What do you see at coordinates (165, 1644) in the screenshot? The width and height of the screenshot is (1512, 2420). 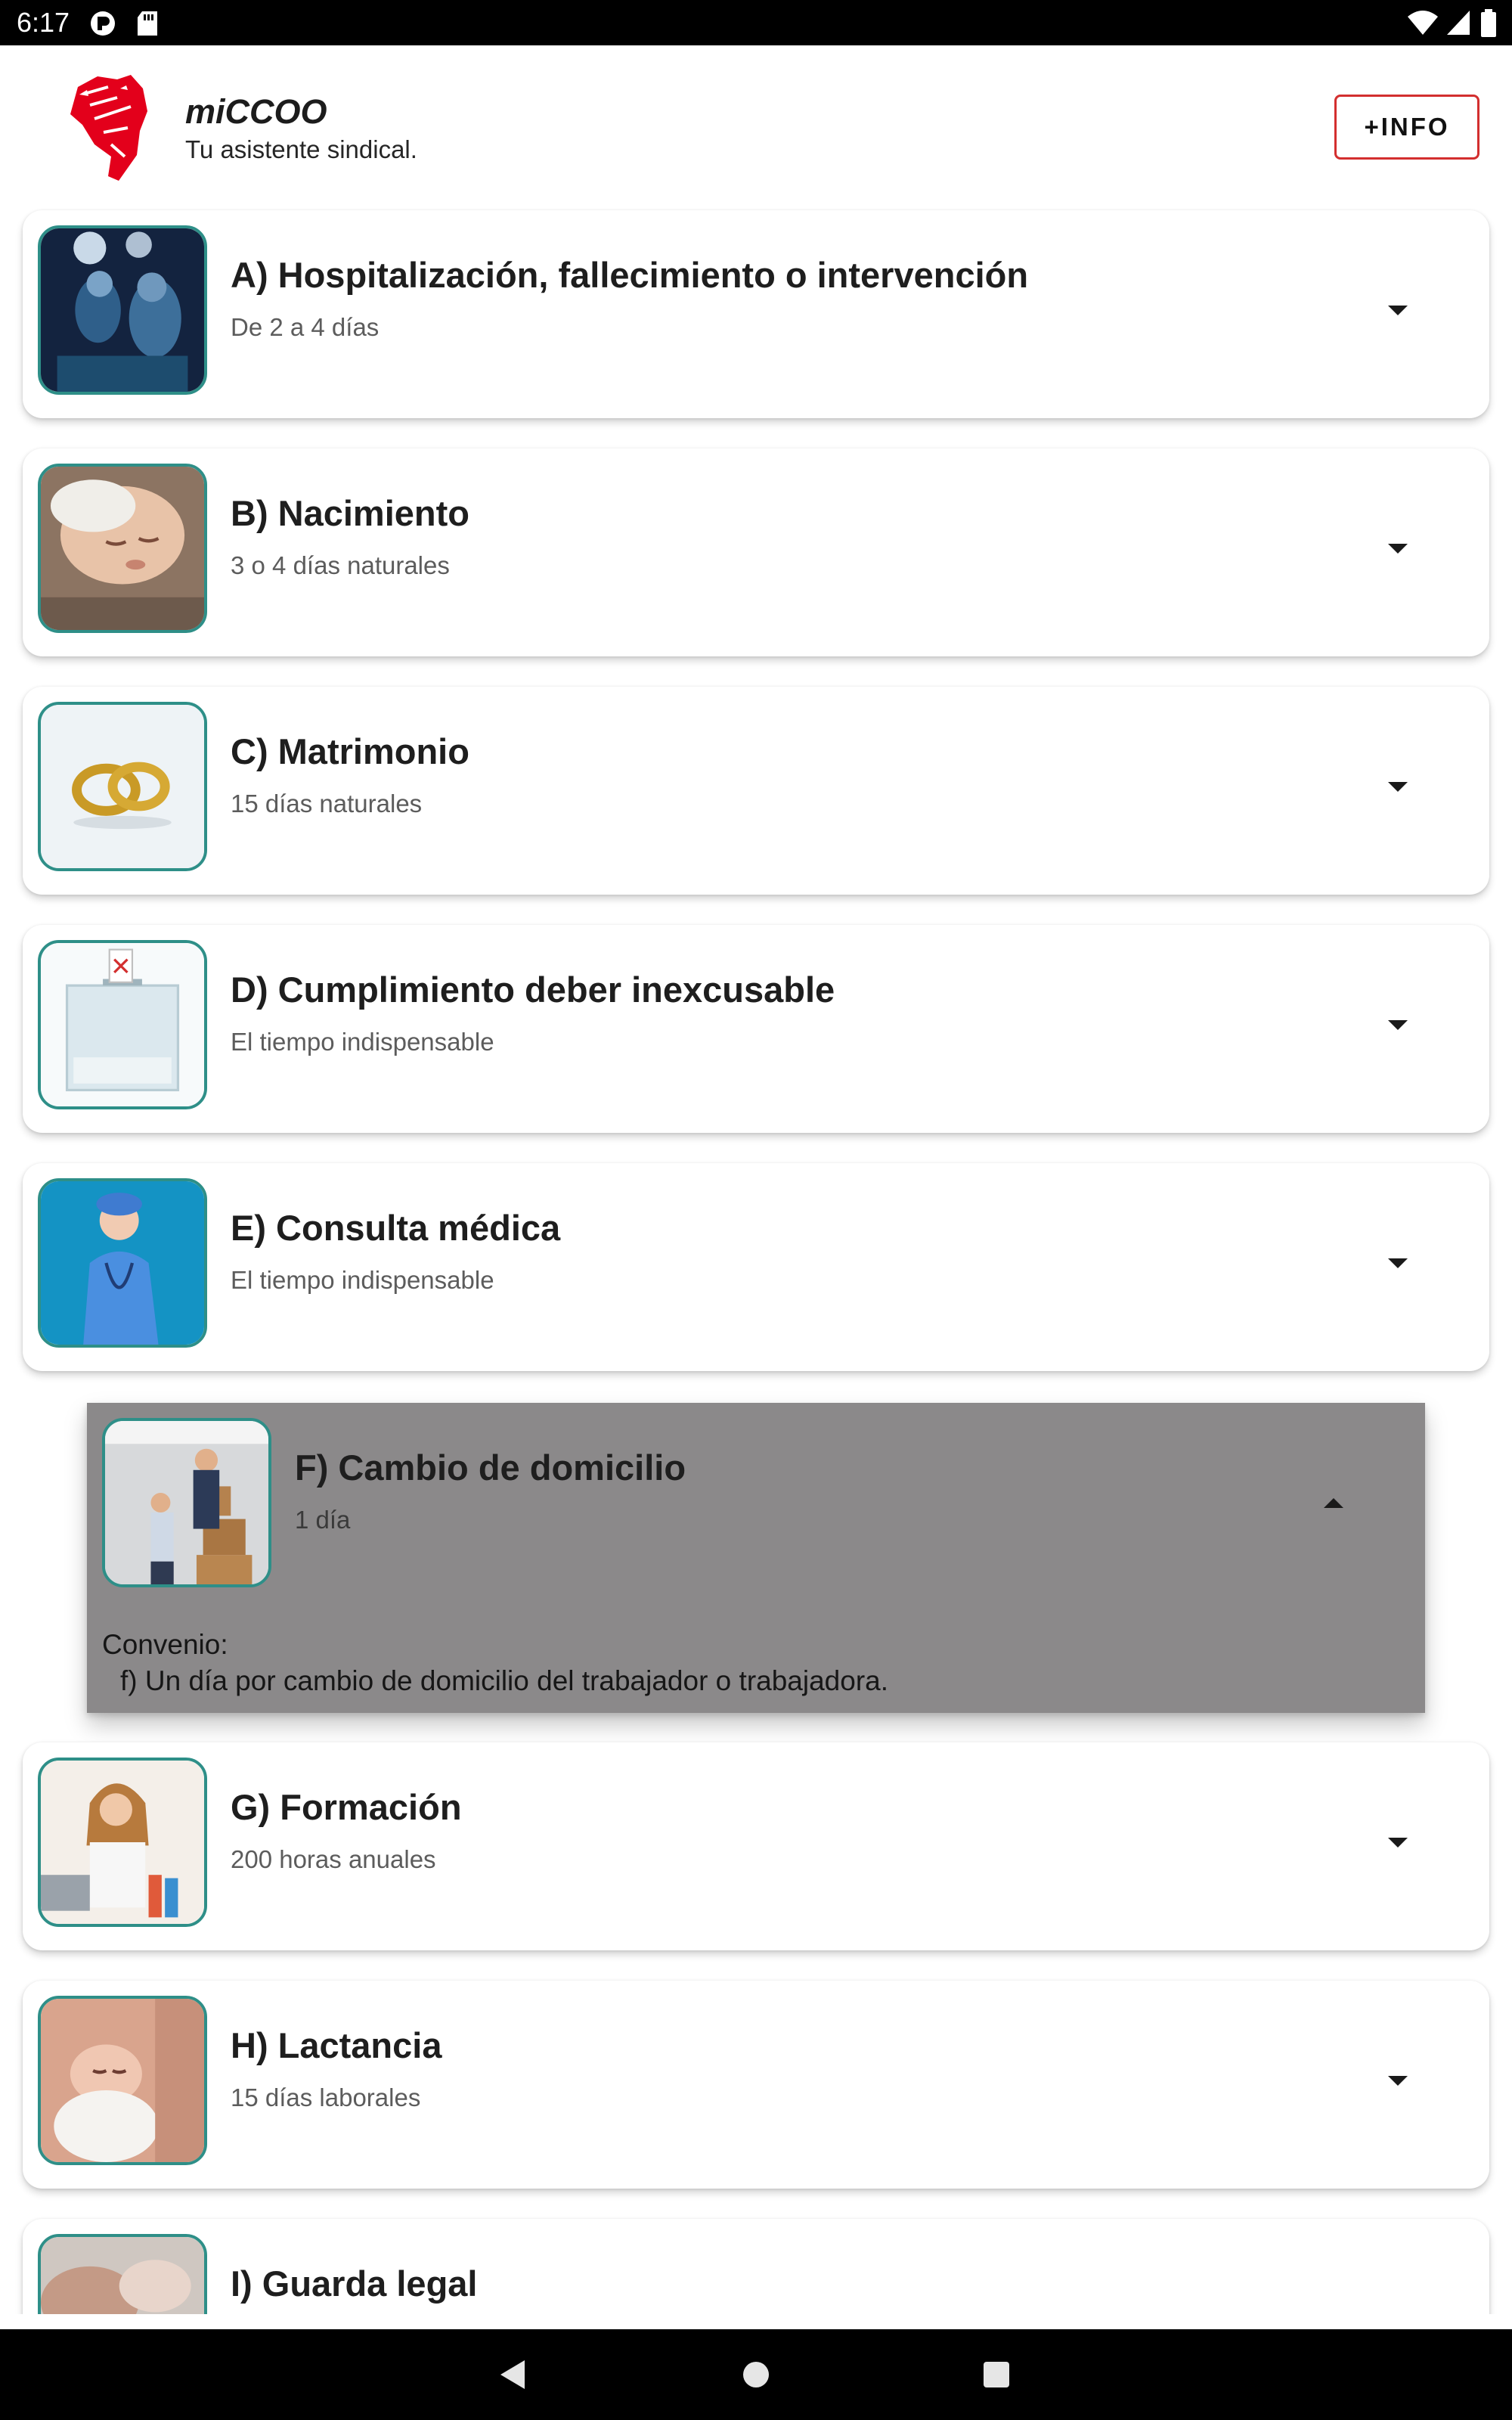 I see `detail-heading: Convenio:` at bounding box center [165, 1644].